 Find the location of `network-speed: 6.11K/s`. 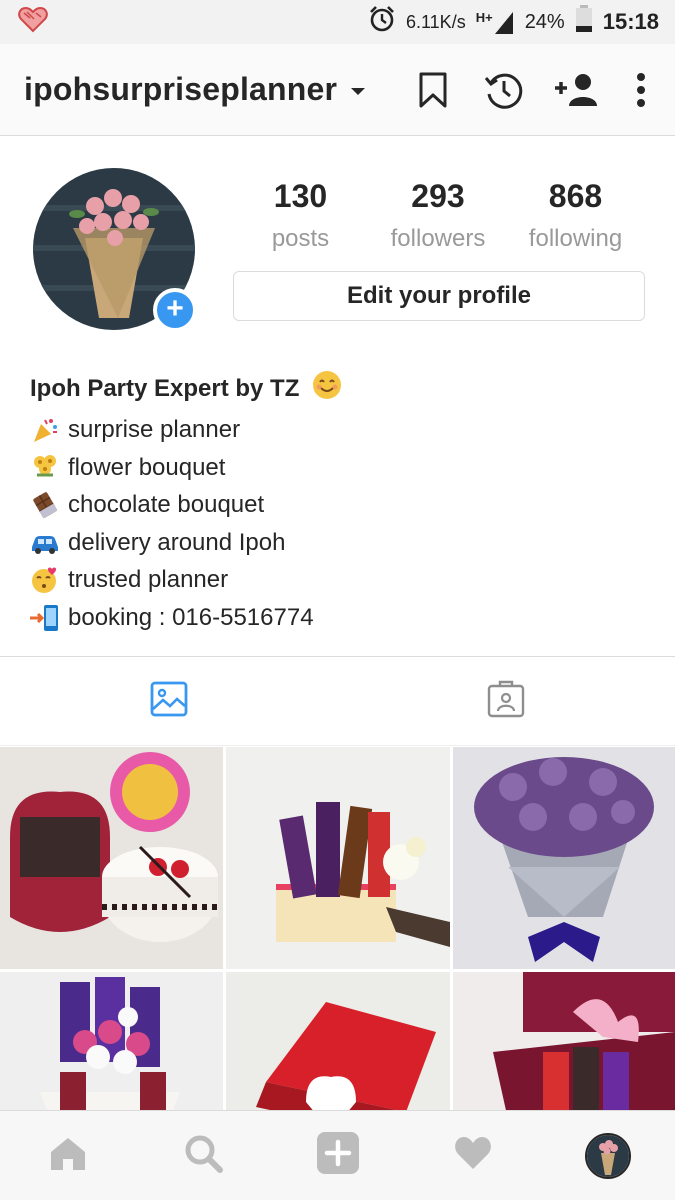

network-speed: 6.11K/s is located at coordinates (435, 21).